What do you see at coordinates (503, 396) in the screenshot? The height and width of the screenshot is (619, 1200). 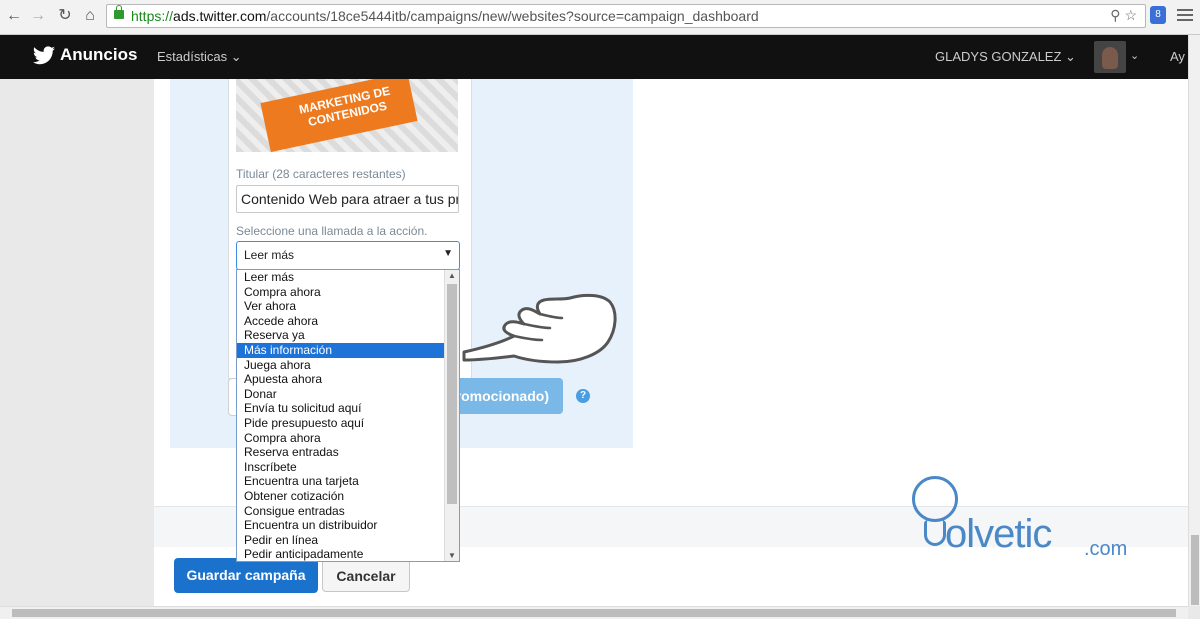 I see `promoted-button: romocionado)` at bounding box center [503, 396].